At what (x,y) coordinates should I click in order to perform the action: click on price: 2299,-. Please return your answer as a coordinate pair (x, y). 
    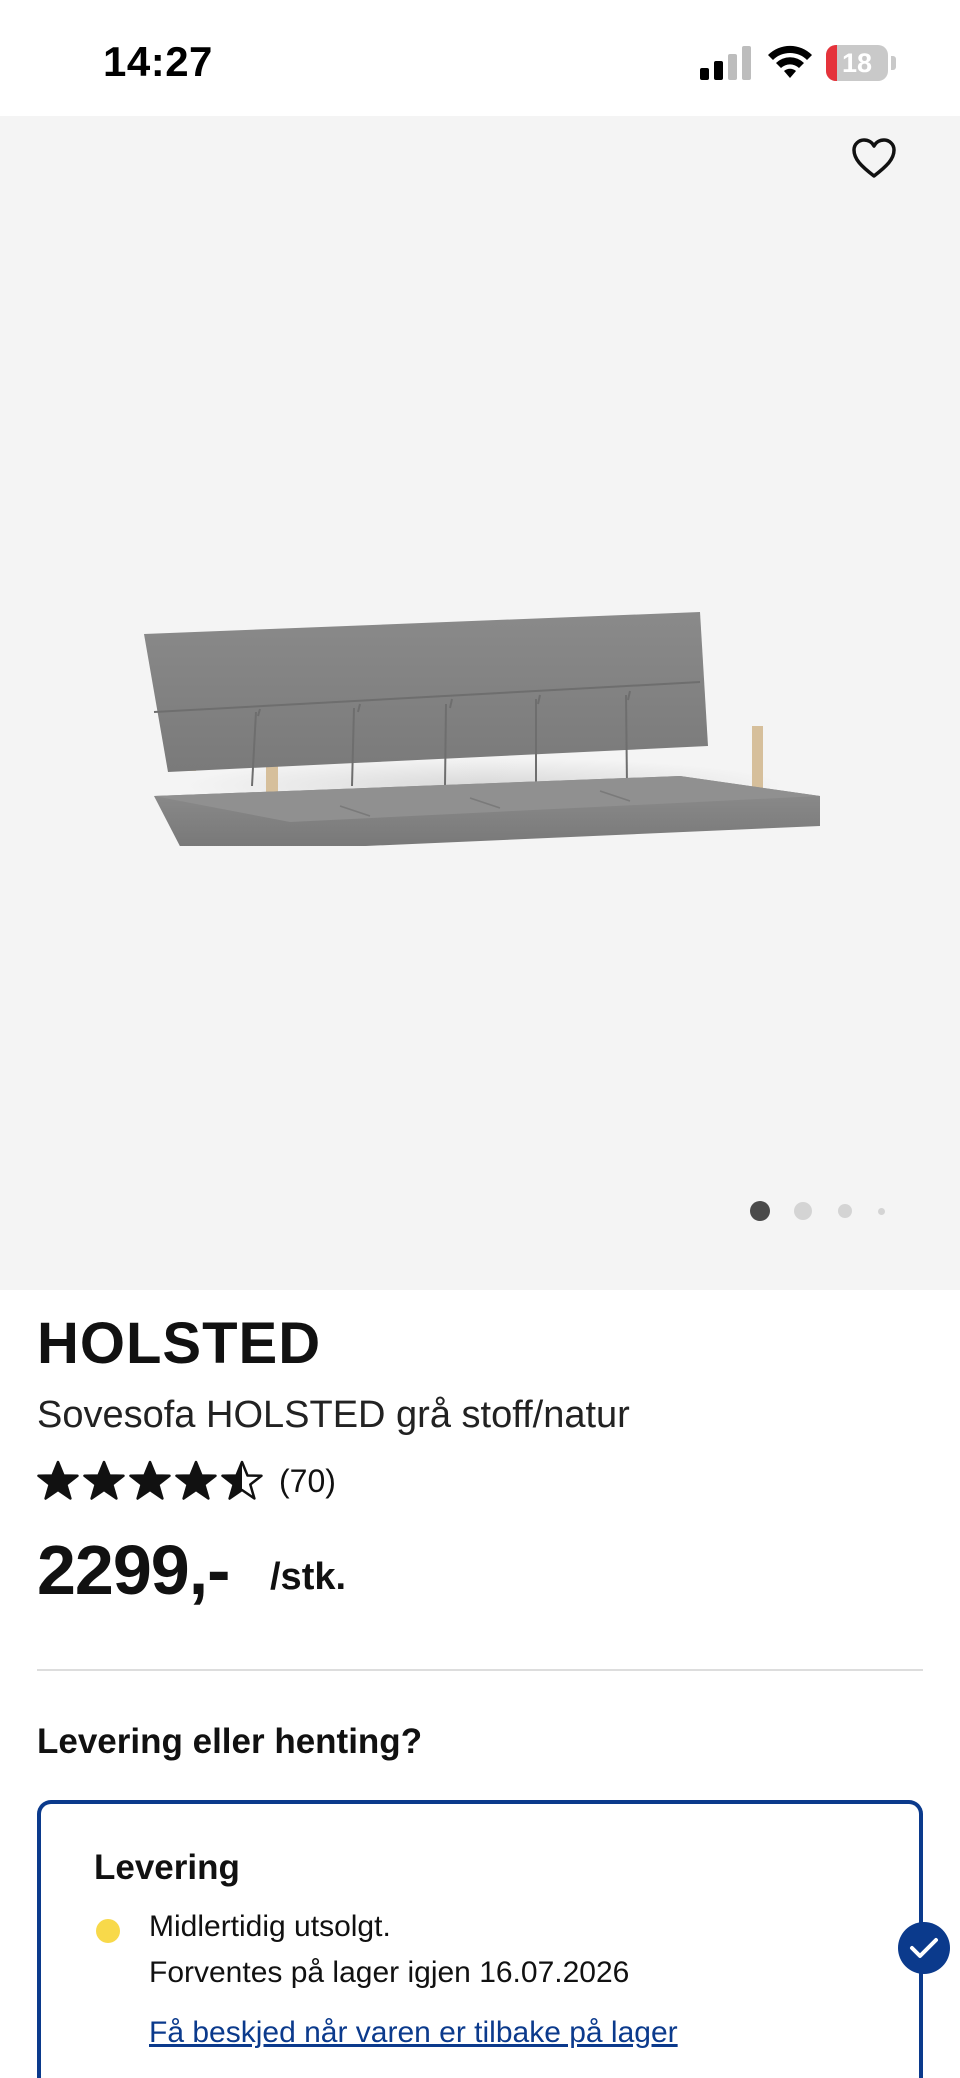
    Looking at the image, I should click on (133, 1570).